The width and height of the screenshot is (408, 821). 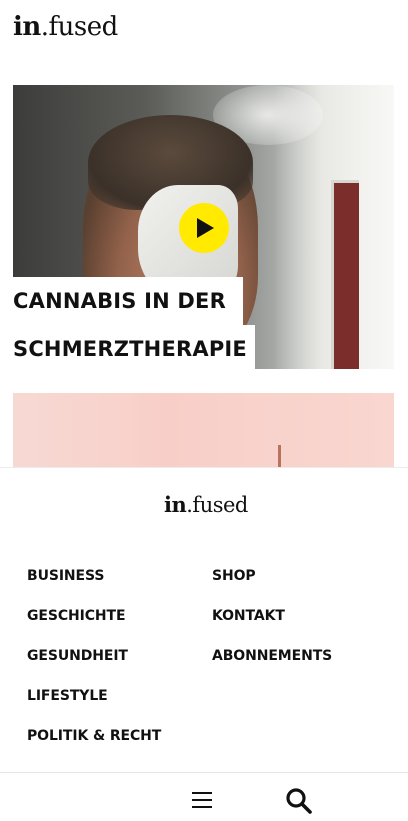 I want to click on menu-button, so click(x=203, y=800).